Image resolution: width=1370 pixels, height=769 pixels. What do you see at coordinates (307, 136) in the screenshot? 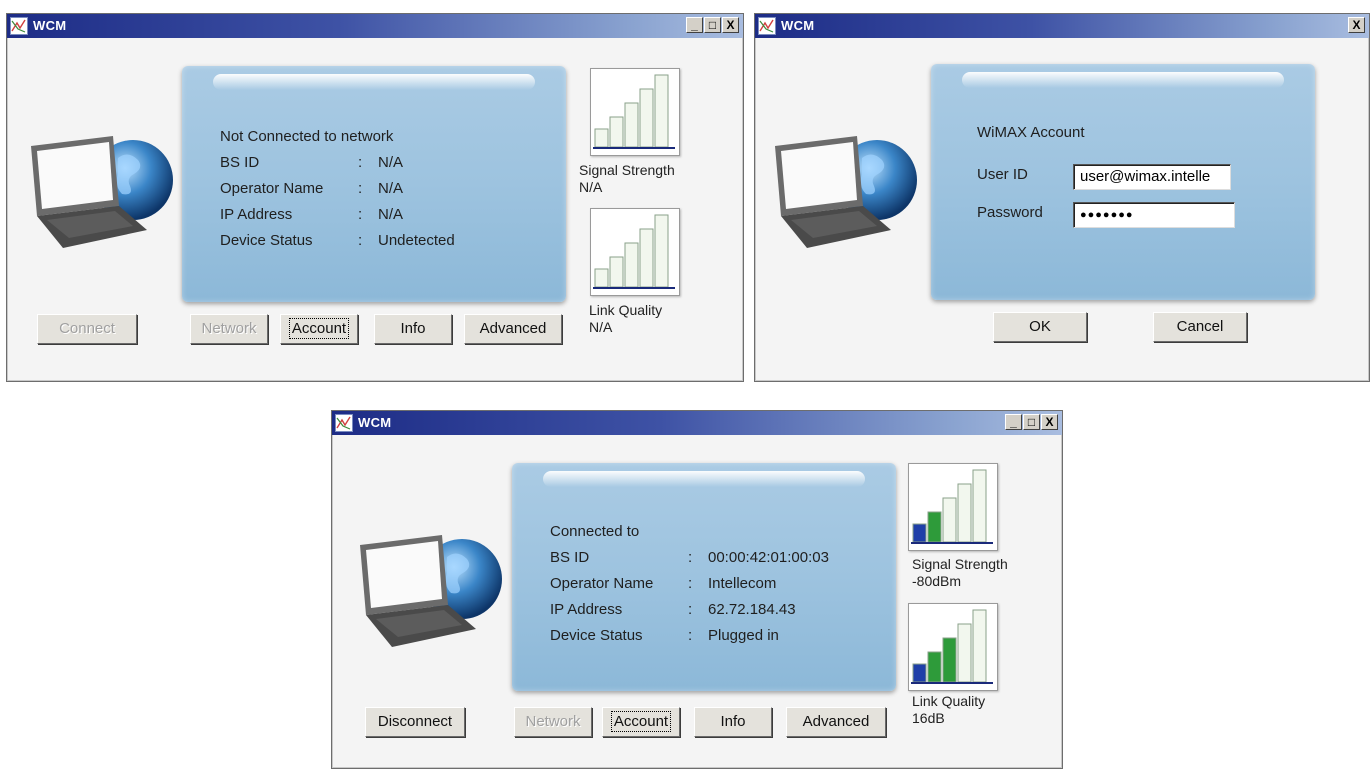
I see `status-heading: Not Connected to network` at bounding box center [307, 136].